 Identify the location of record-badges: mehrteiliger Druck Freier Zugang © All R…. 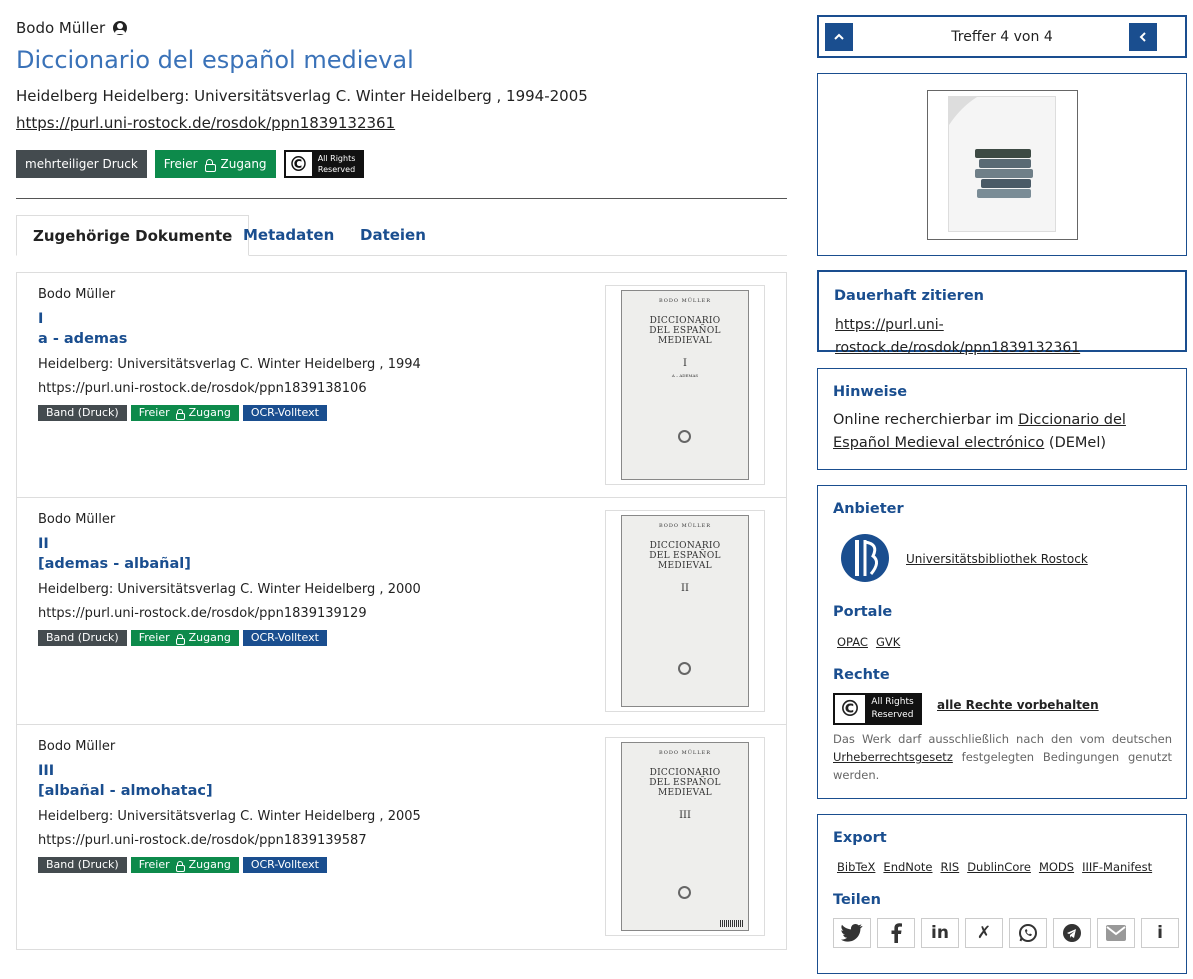
(190, 164).